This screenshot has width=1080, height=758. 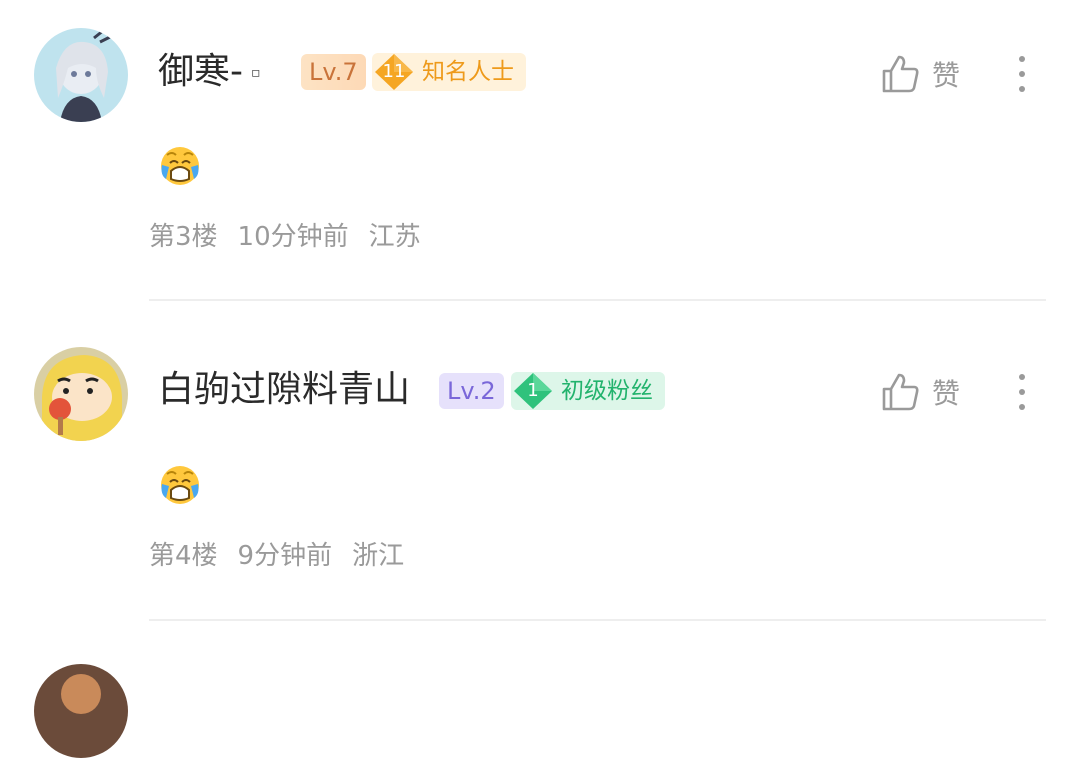 What do you see at coordinates (597, 620) in the screenshot?
I see `divider` at bounding box center [597, 620].